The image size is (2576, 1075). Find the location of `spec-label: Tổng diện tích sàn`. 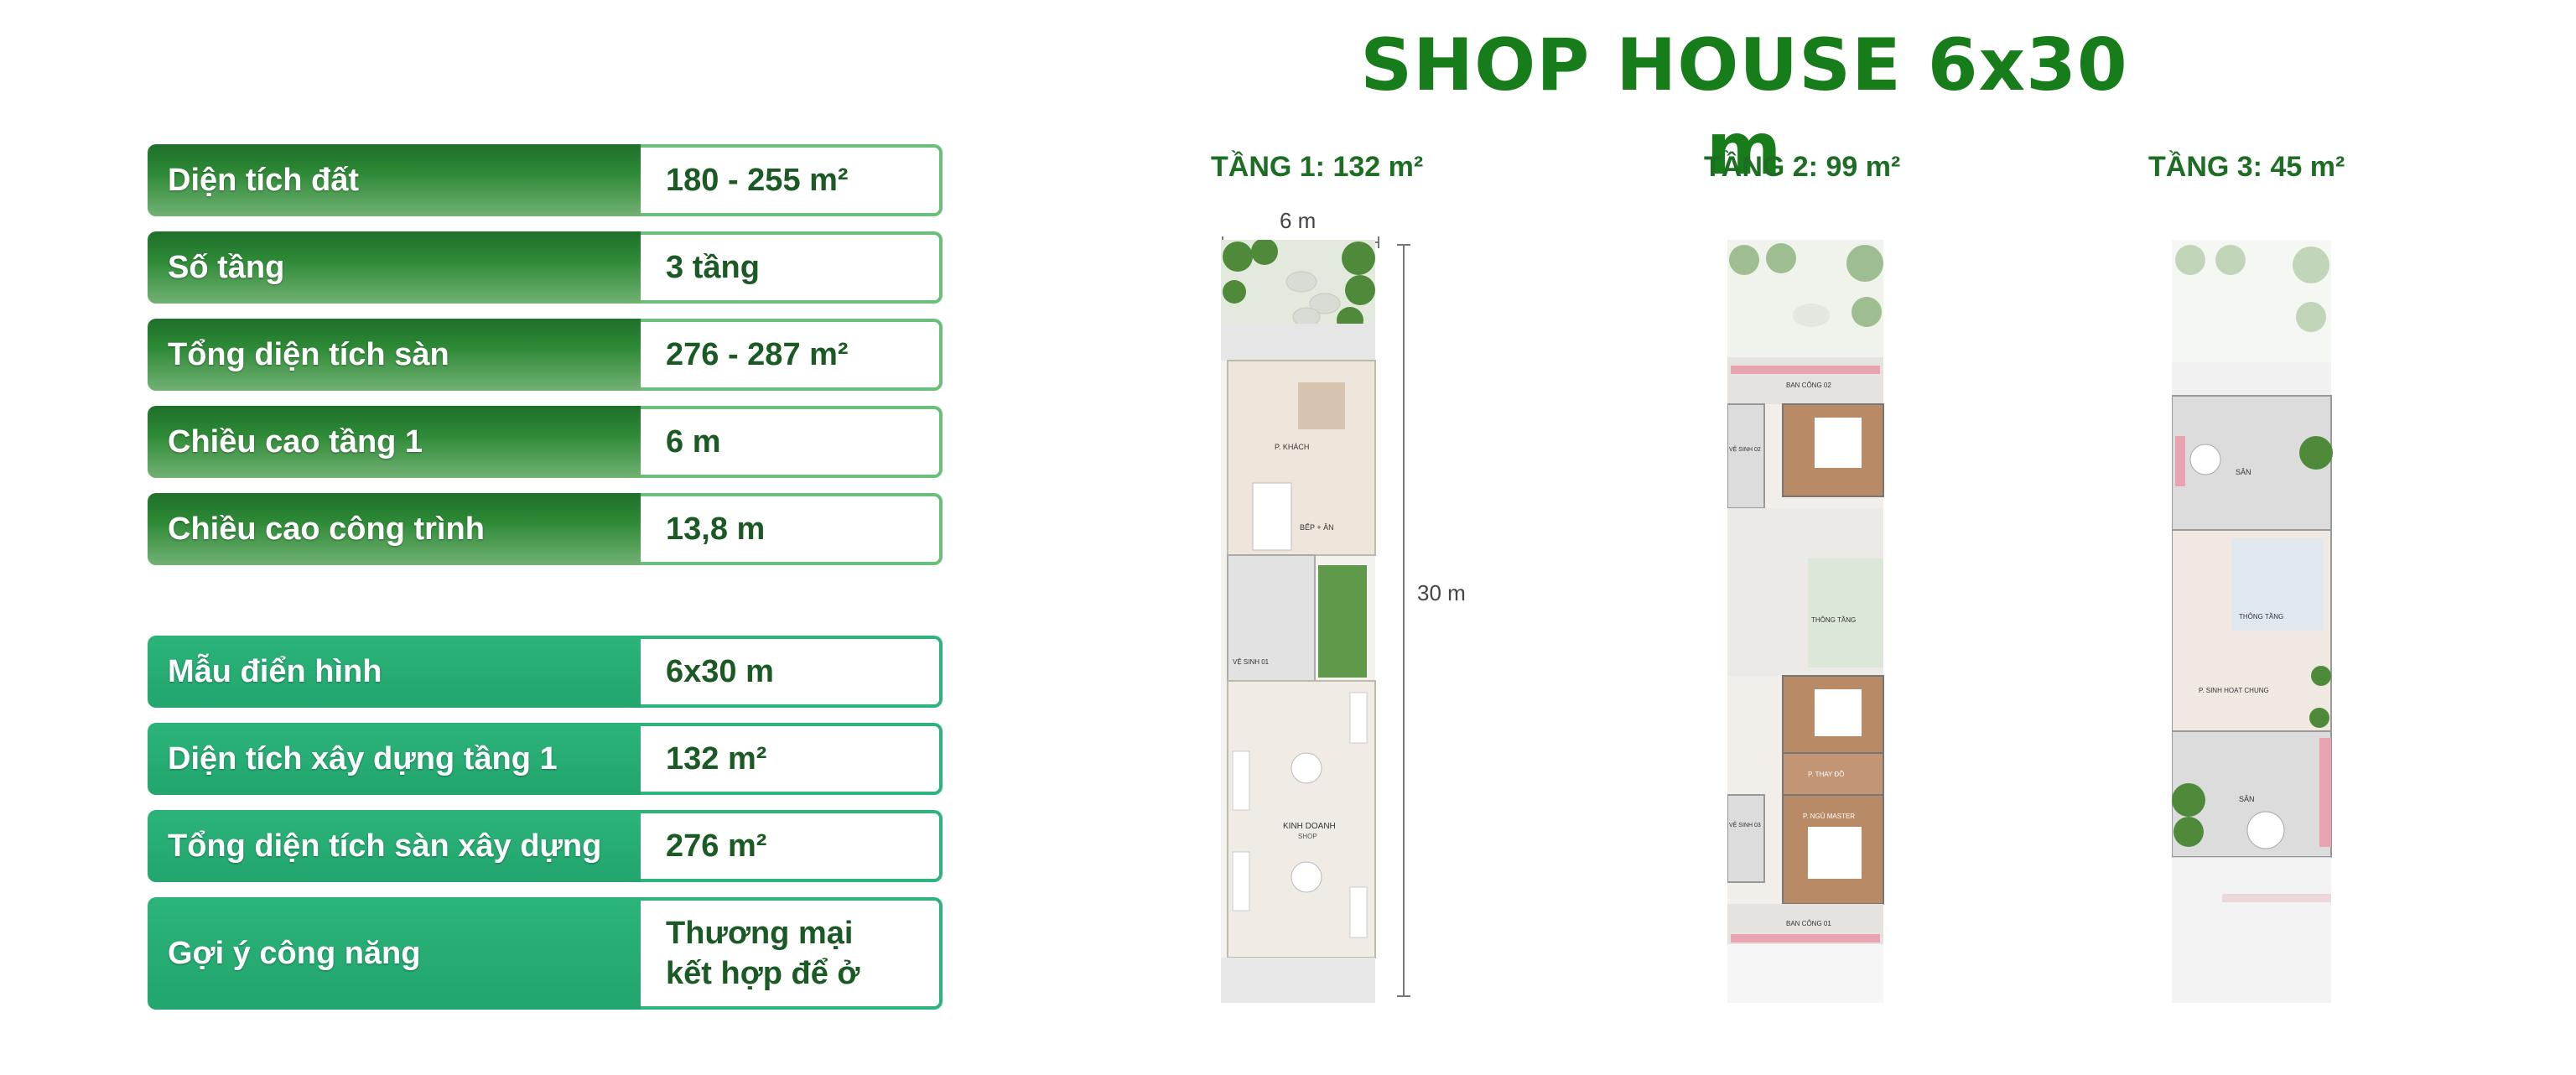

spec-label: Tổng diện tích sàn is located at coordinates (394, 355).